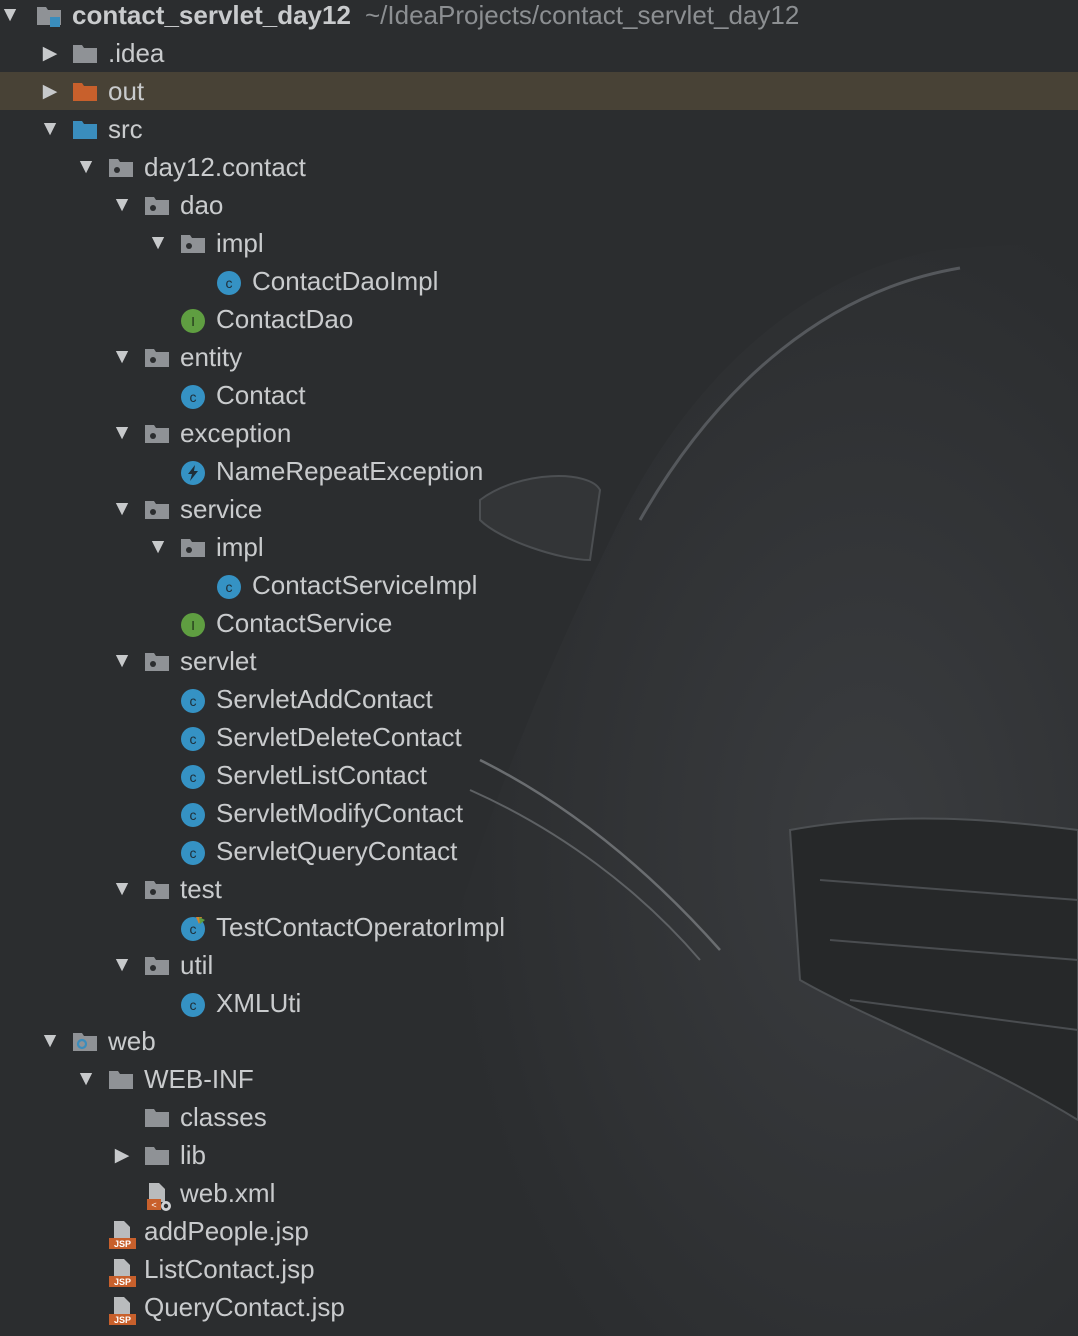 Image resolution: width=1078 pixels, height=1336 pixels. What do you see at coordinates (226, 1231) in the screenshot?
I see `tree-item-label: addPeople.jsp` at bounding box center [226, 1231].